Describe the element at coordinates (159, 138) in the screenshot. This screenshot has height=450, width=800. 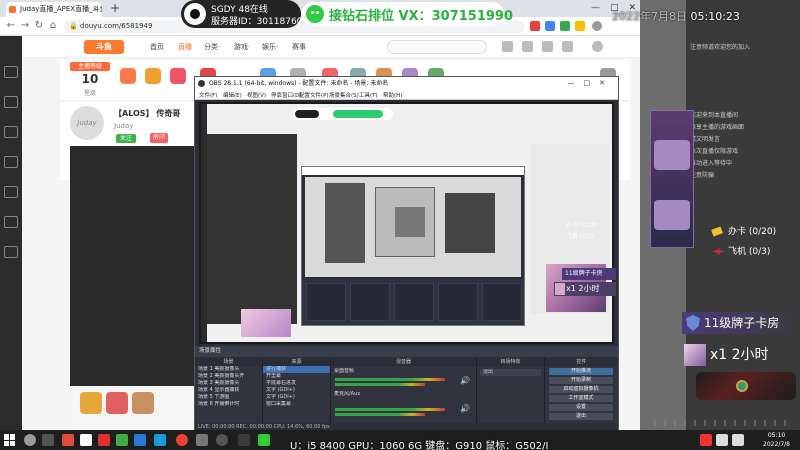
I see `room-button: 房间` at that location.